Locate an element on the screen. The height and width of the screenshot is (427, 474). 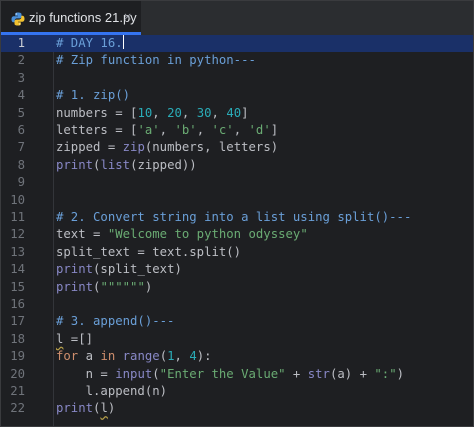
code-text: # 3. append()--- is located at coordinates (115, 321).